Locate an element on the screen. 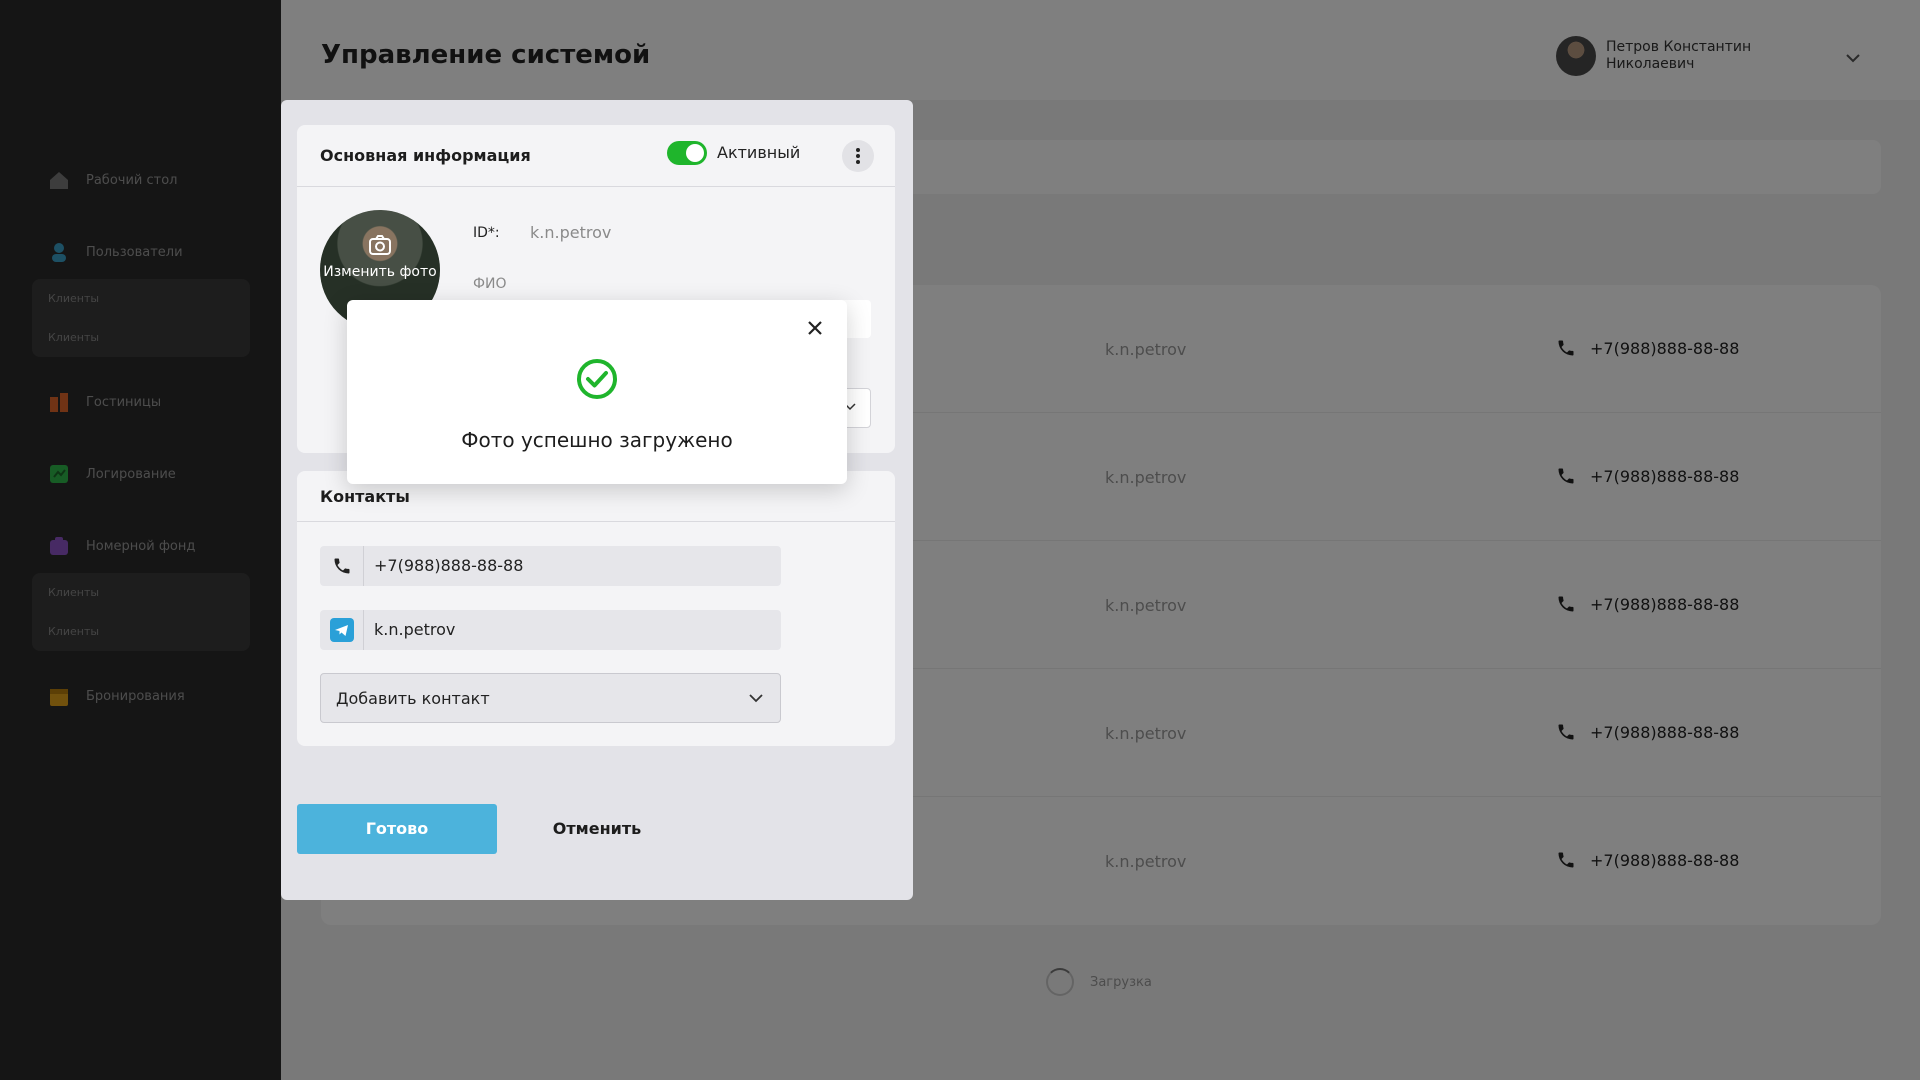 The height and width of the screenshot is (1080, 1920). basic-info-header: Основная информация Активный is located at coordinates (596, 156).